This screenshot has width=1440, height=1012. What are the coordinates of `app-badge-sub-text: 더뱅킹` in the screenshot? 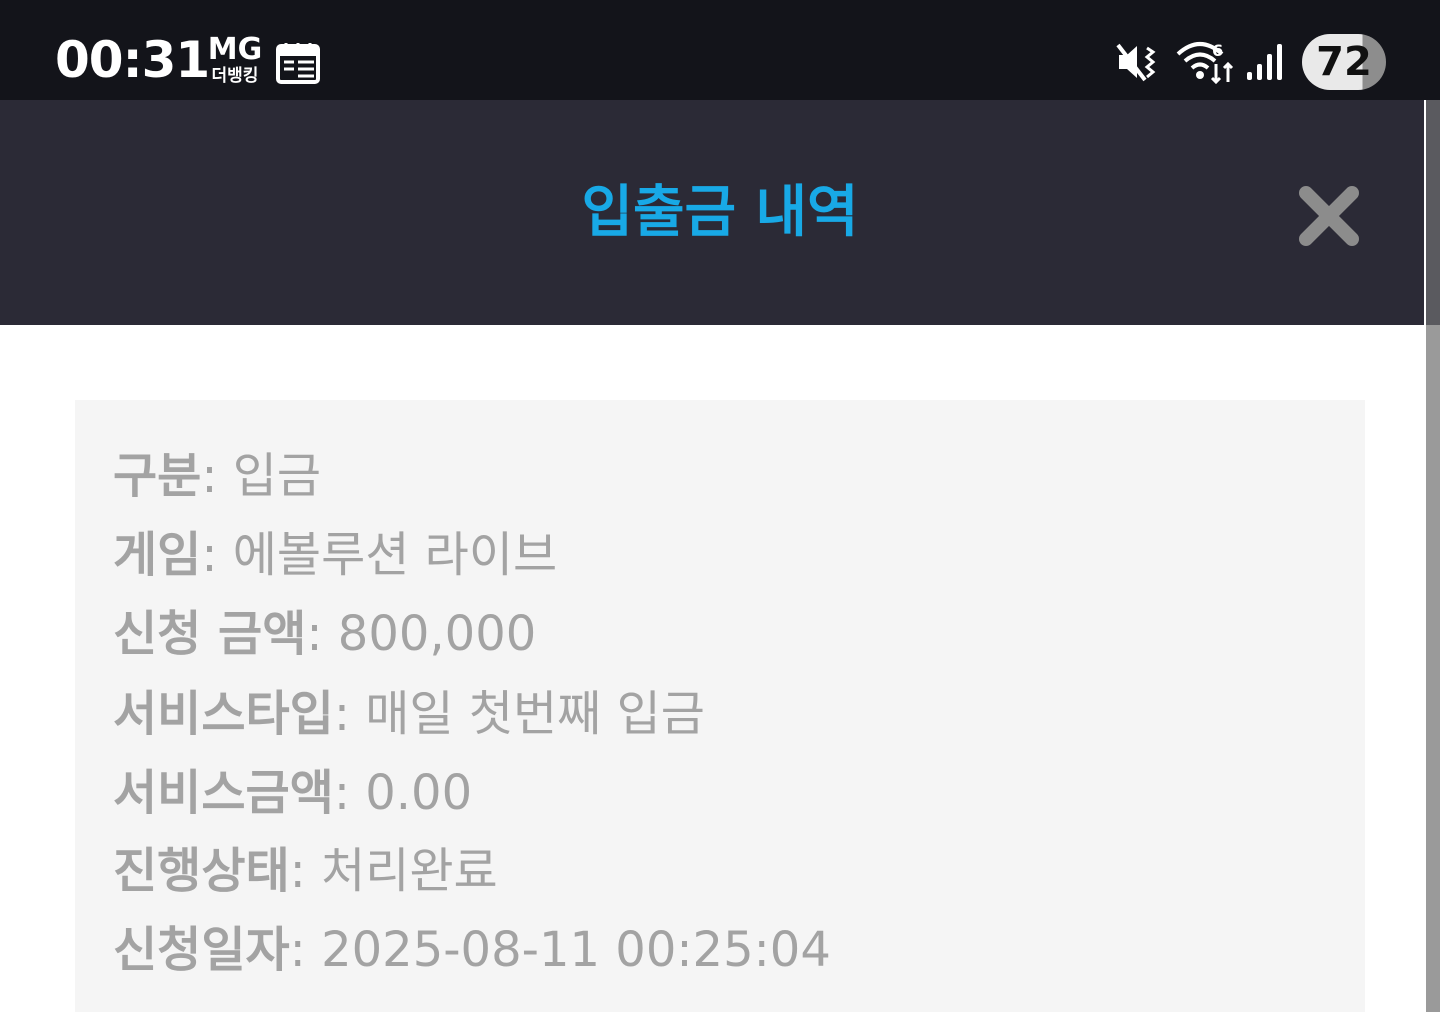 It's located at (235, 76).